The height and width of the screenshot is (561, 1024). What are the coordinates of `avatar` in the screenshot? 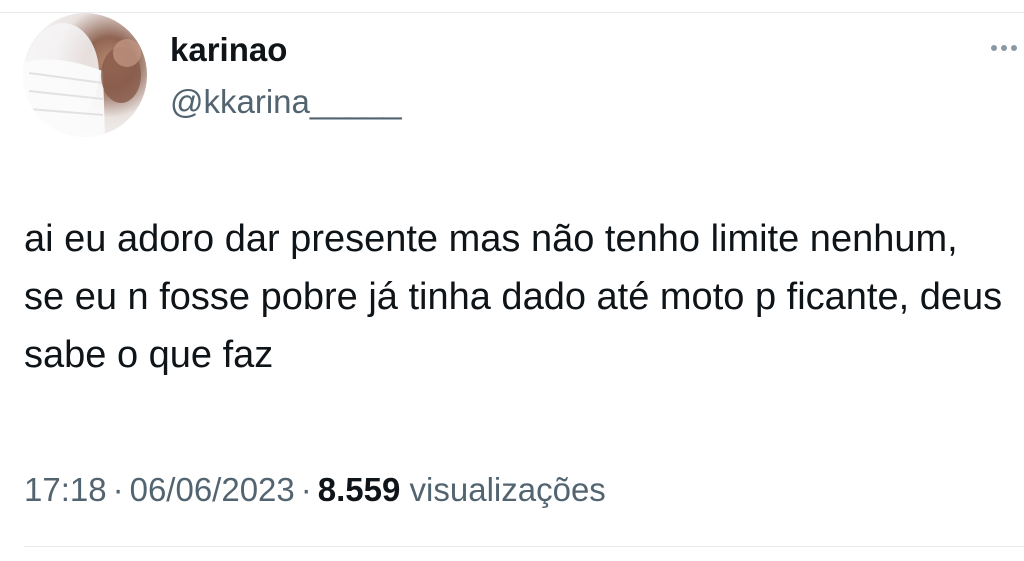 It's located at (85, 75).